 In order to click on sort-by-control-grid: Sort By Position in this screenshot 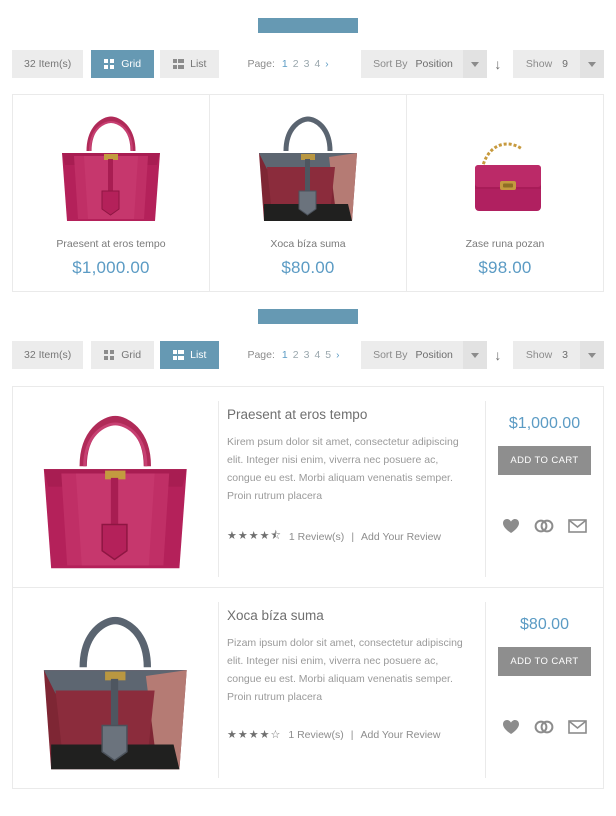, I will do `click(412, 64)`.